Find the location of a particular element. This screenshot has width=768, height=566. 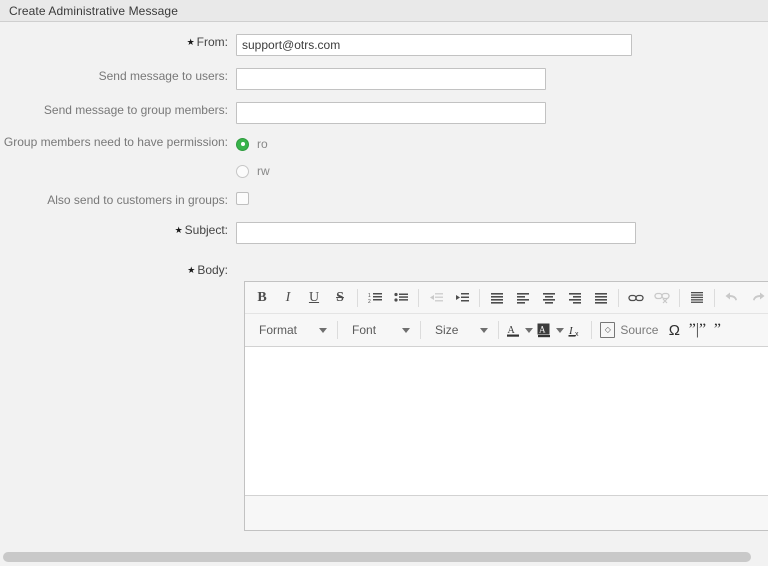

label-body: ★ Body: is located at coordinates (207, 270).